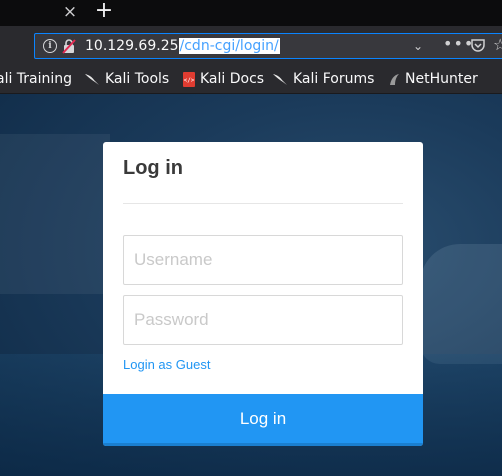 The image size is (502, 476). What do you see at coordinates (263, 260) in the screenshot?
I see `username-input` at bounding box center [263, 260].